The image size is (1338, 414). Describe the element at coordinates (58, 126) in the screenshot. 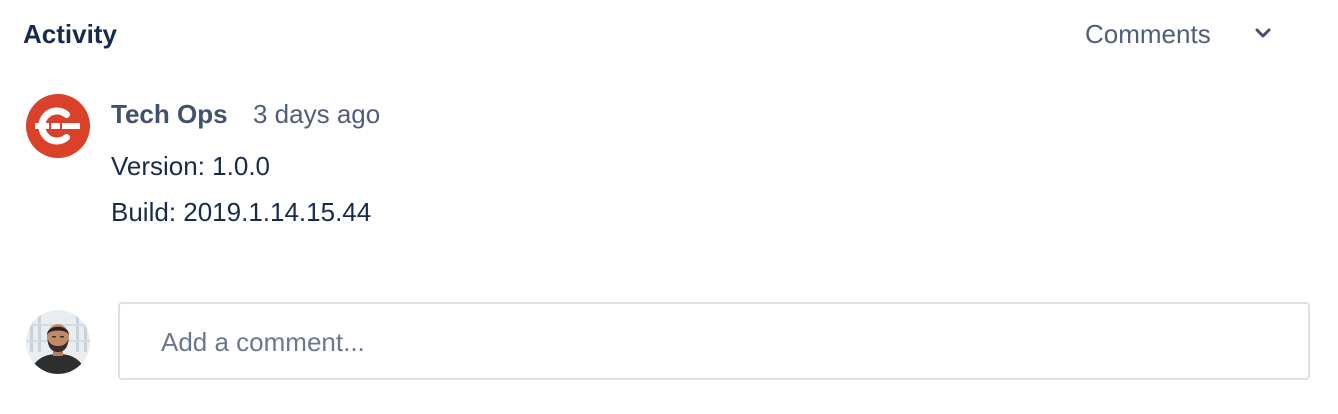

I see `ci-bot-logo-icon` at that location.